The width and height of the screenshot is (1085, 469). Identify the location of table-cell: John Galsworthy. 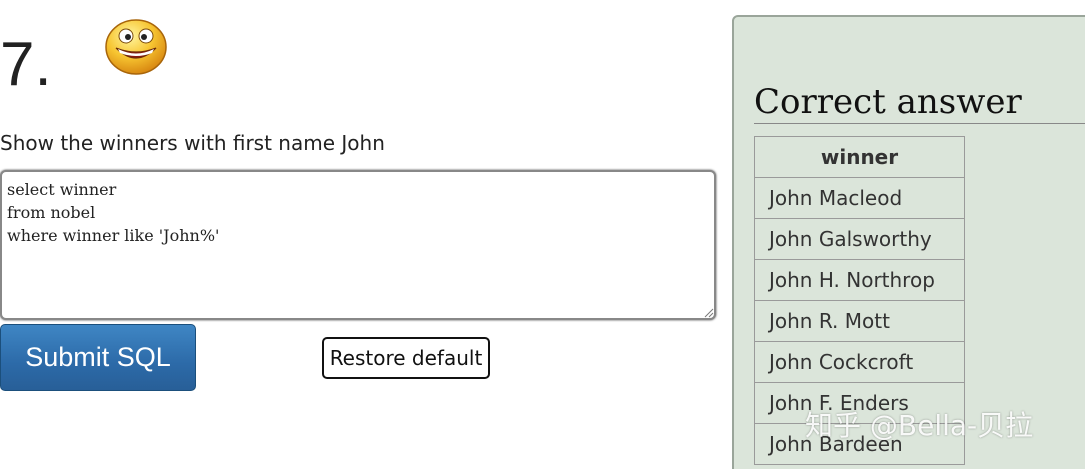
(859, 239).